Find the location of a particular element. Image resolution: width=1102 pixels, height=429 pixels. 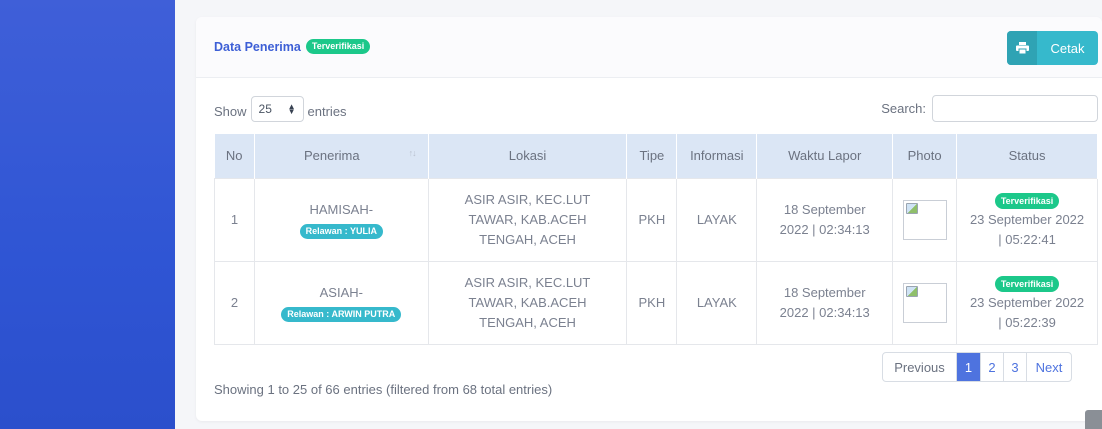

volunteer-badge: Relawan : YULIA is located at coordinates (341, 231).